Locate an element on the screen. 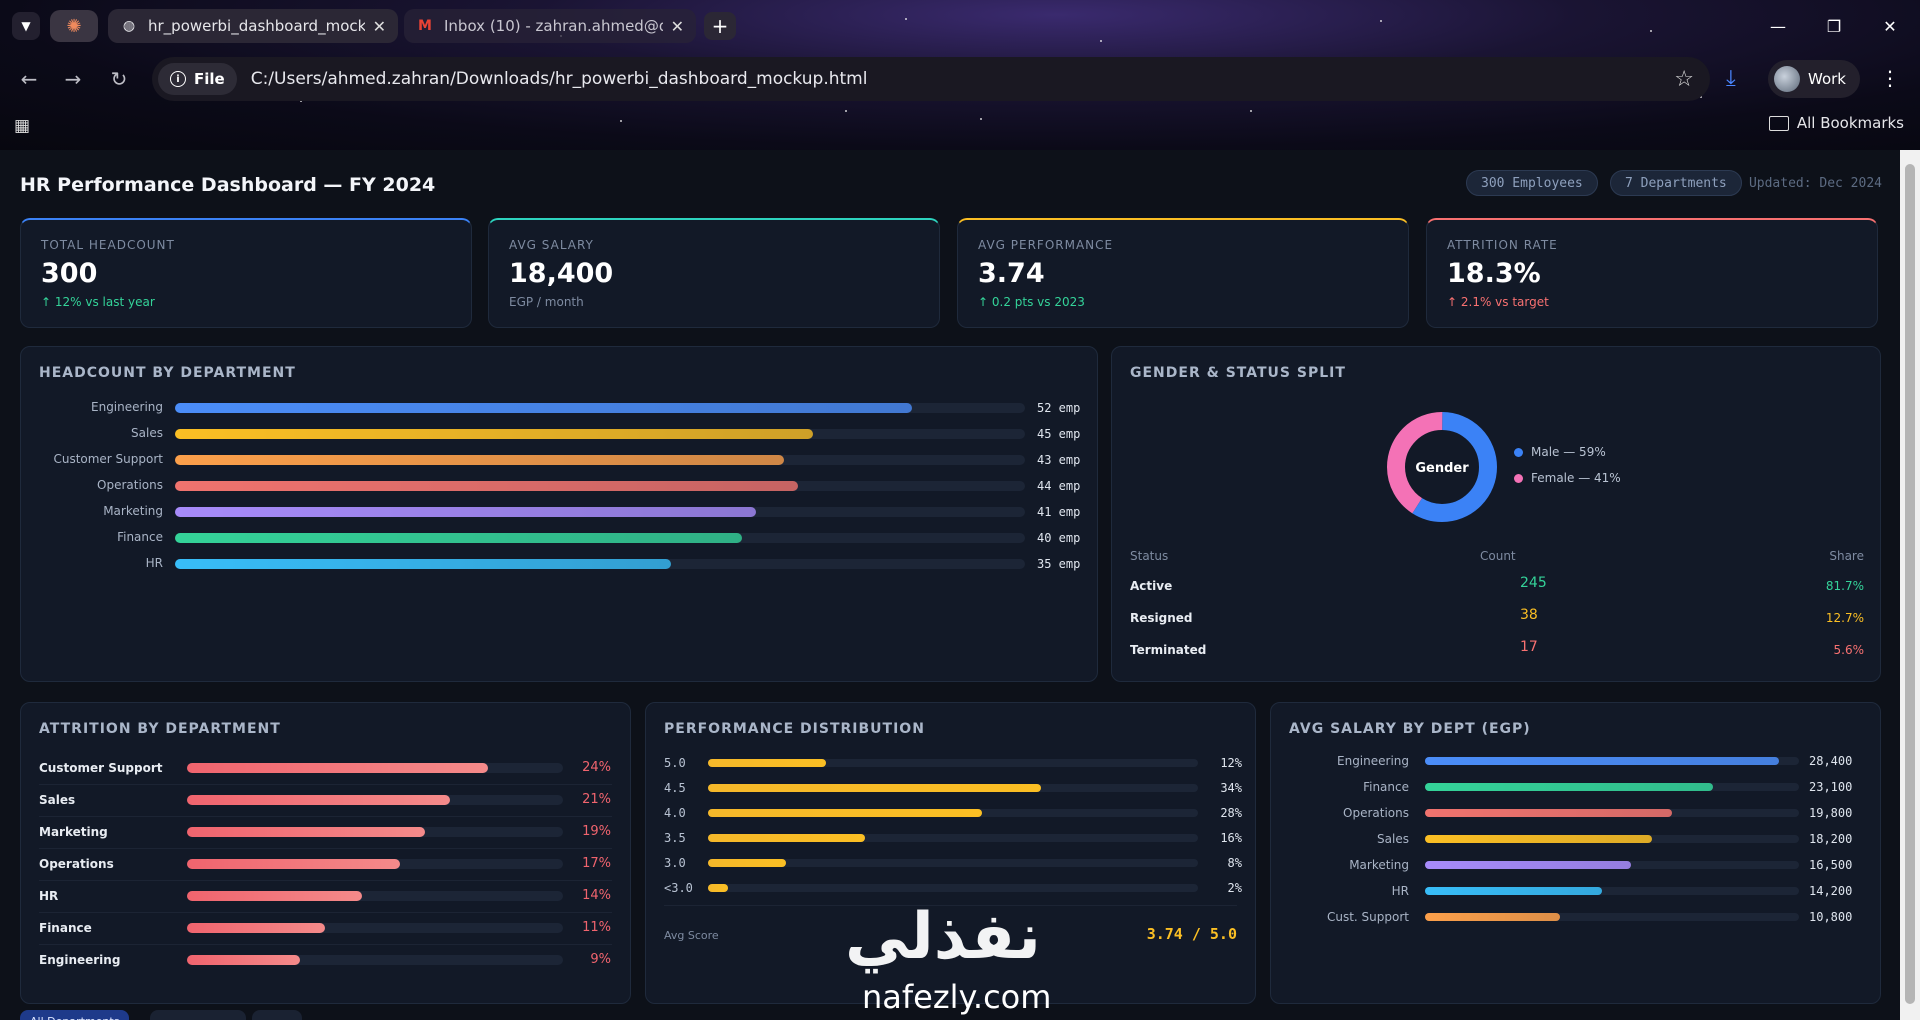 Image resolution: width=1920 pixels, height=1020 pixels. forward-button: → is located at coordinates (73, 79).